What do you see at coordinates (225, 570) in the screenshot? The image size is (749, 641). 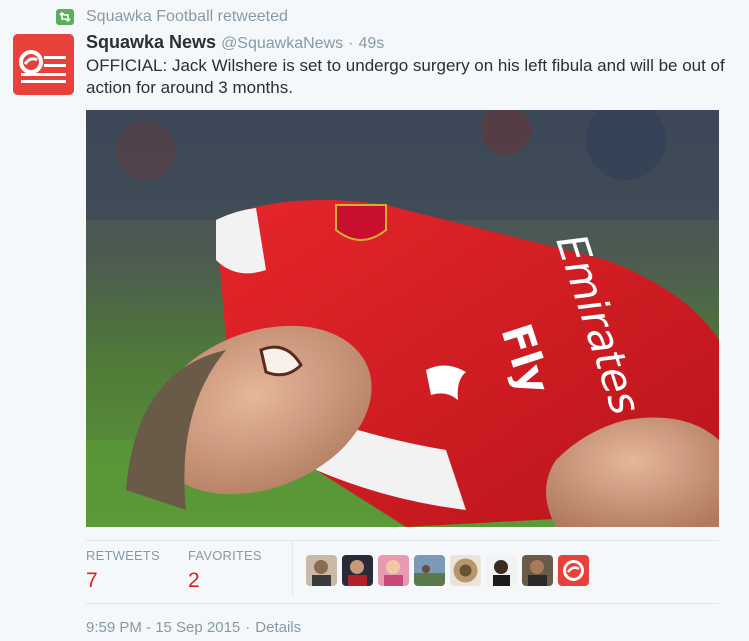 I see `favorites-stat: FAVORITES 2` at bounding box center [225, 570].